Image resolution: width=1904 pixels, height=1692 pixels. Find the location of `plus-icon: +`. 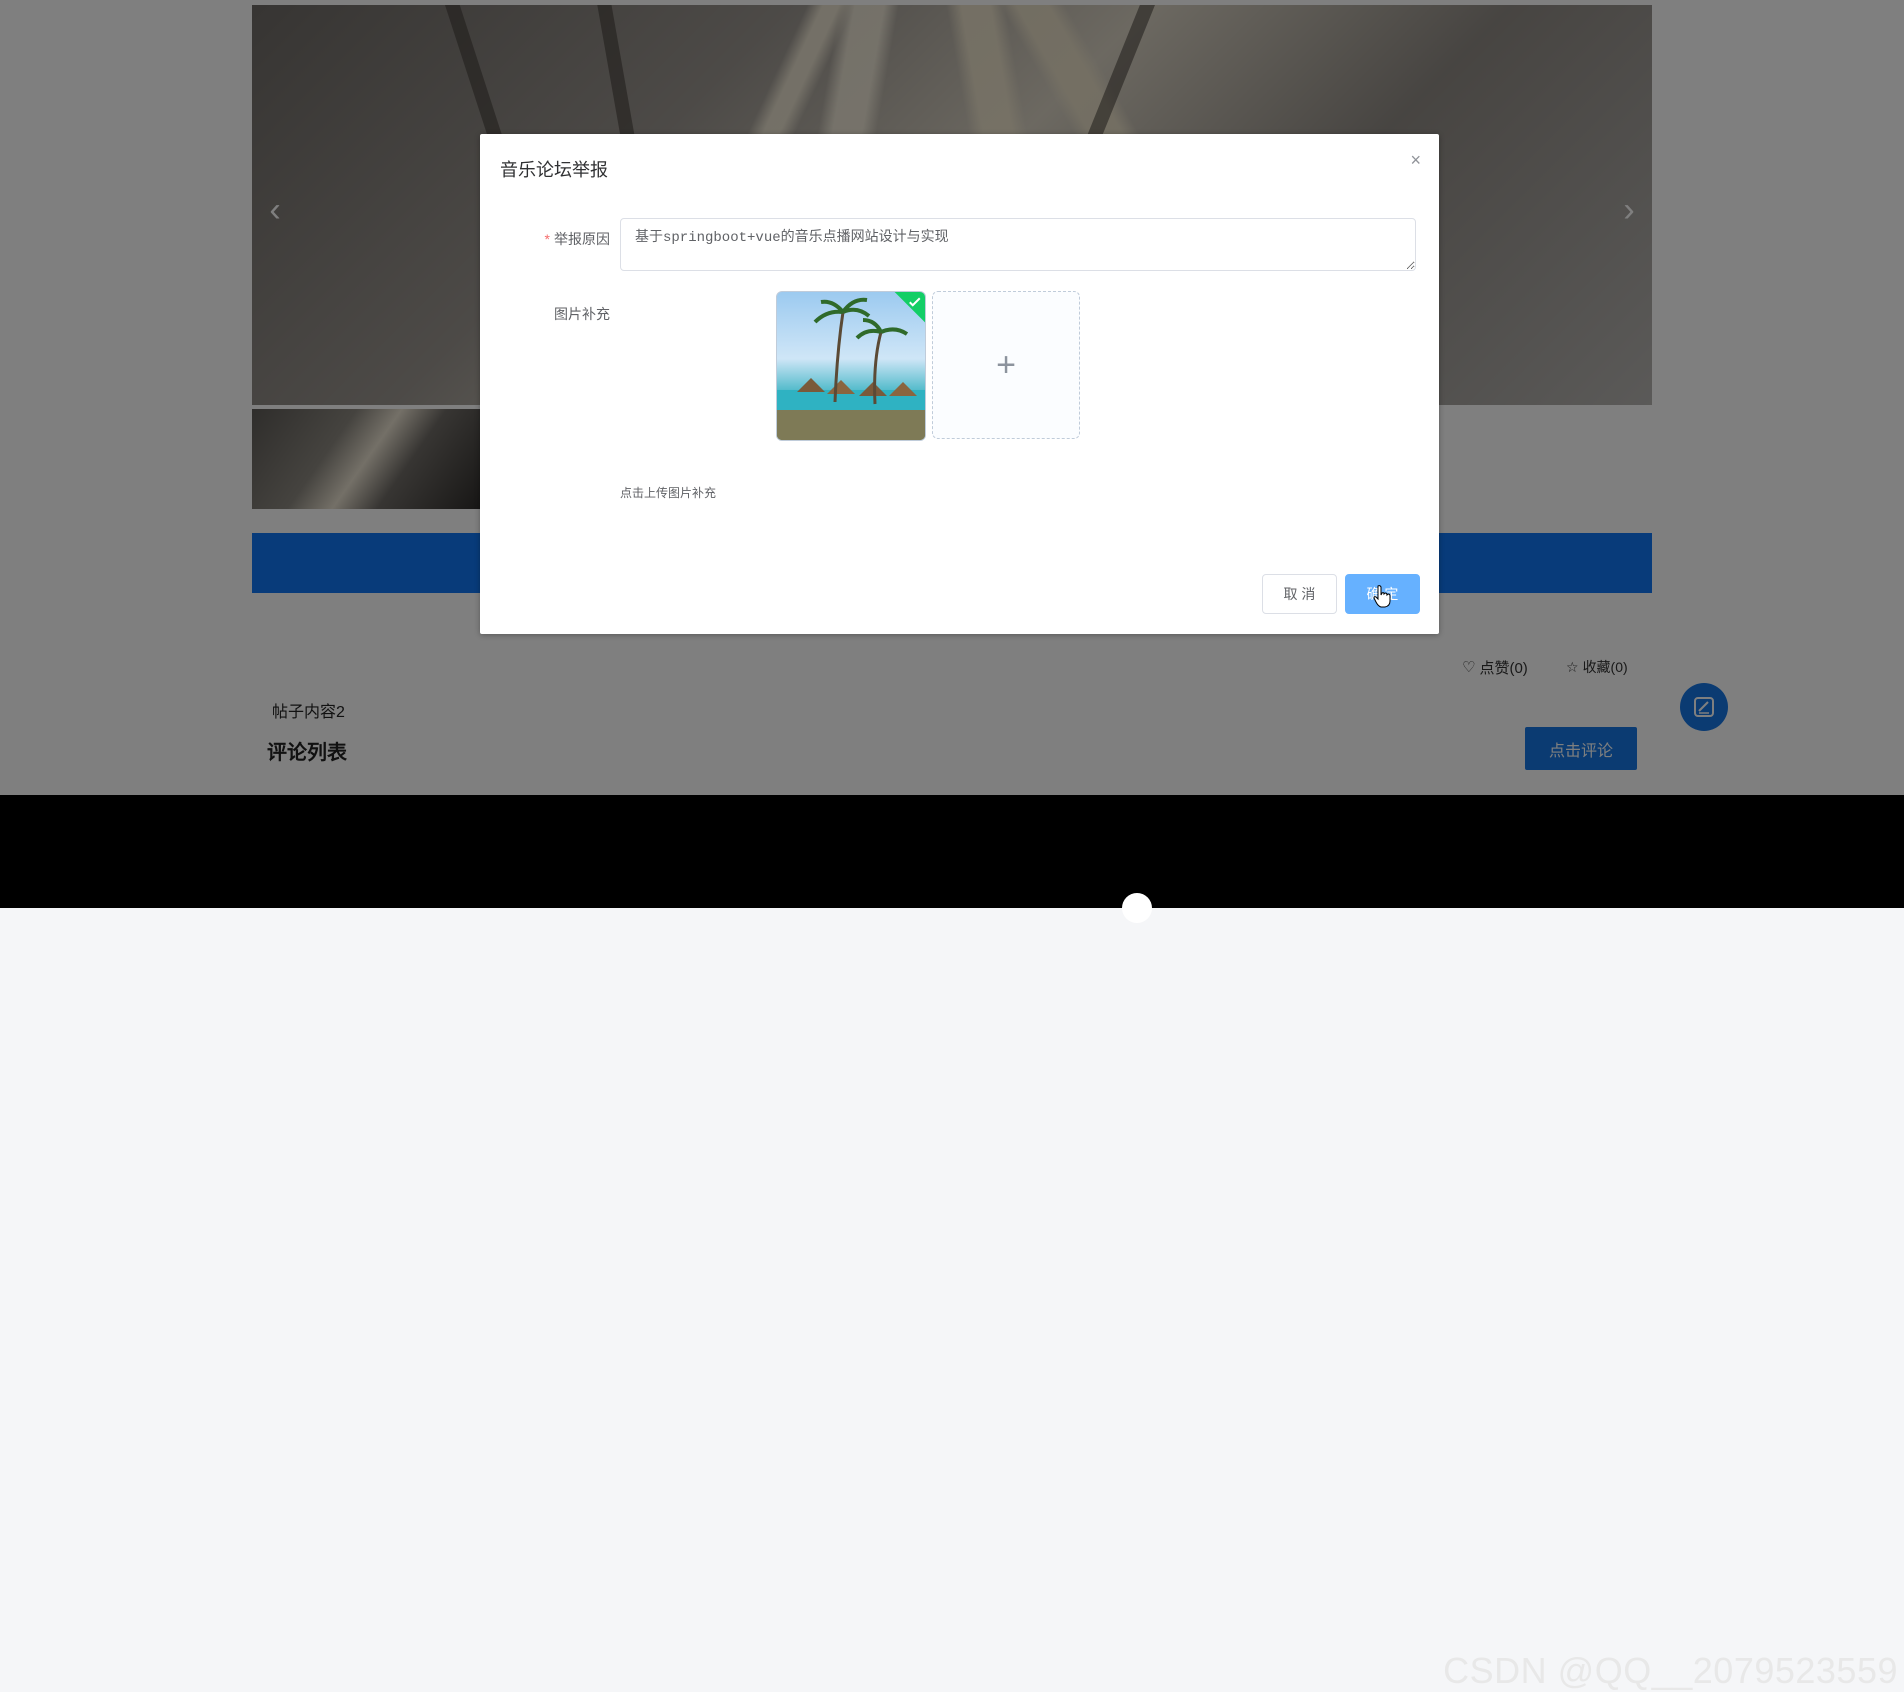

plus-icon: + is located at coordinates (1006, 364).